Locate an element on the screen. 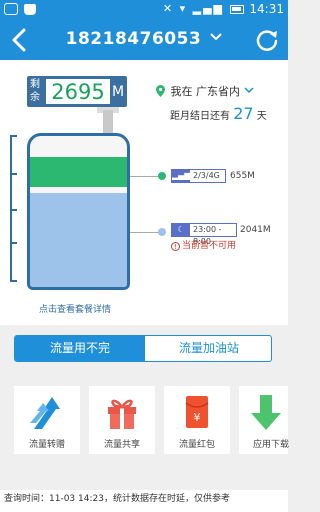 The width and height of the screenshot is (320, 512). general-data-amount: 655M is located at coordinates (242, 176).